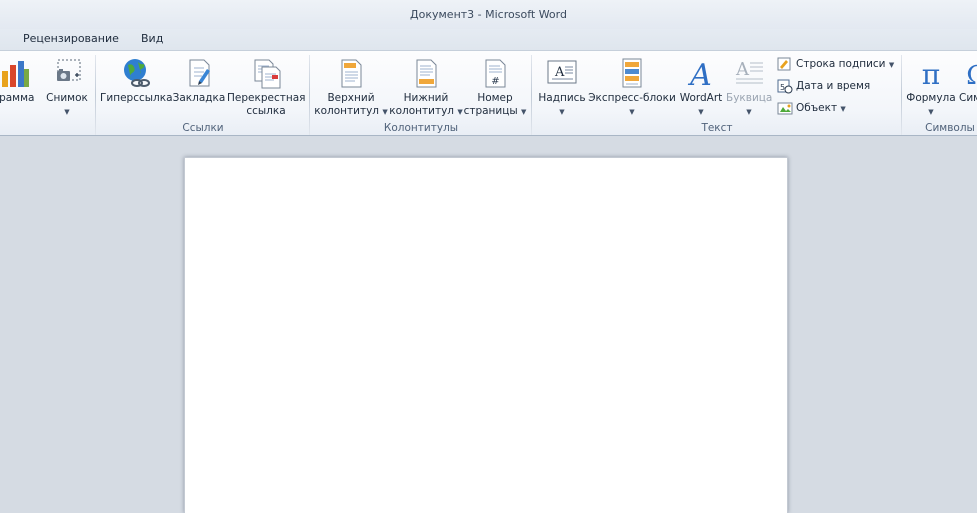 The width and height of the screenshot is (977, 513). I want to click on hyperlink-label: Гиперссылка, so click(136, 98).